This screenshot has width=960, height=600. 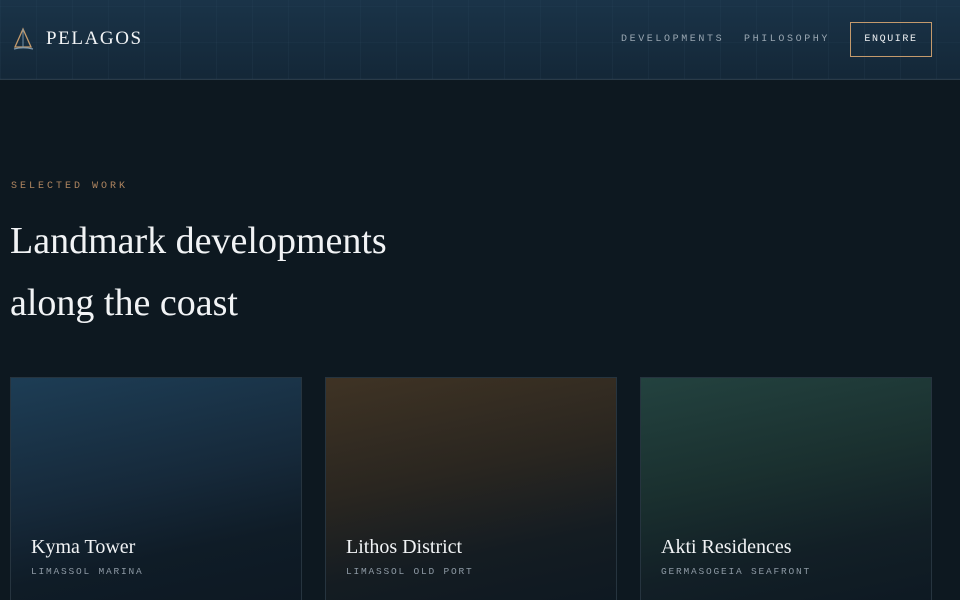 I want to click on project-card-kyma-tower: Kyma Tower LIMASSOL MARINA, so click(x=156, y=488).